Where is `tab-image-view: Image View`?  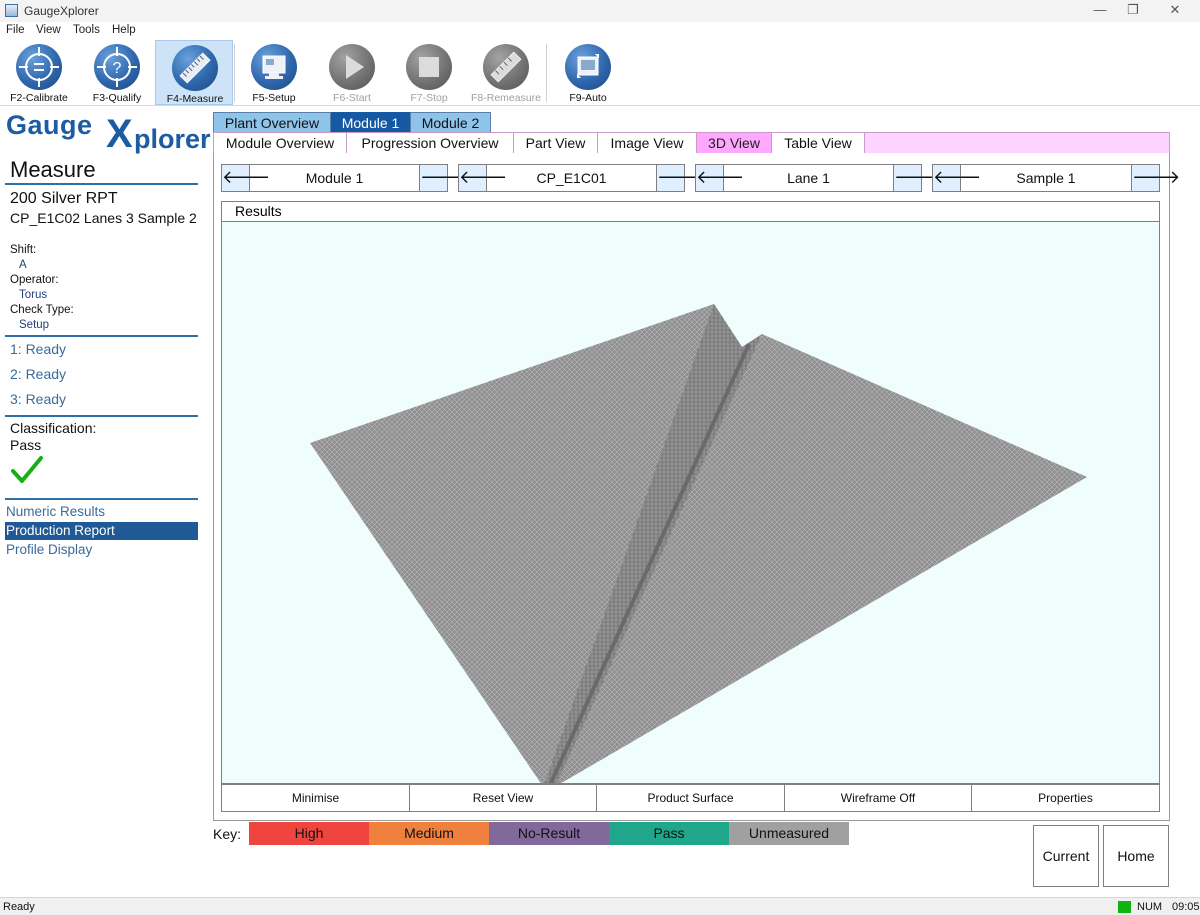 tab-image-view: Image View is located at coordinates (647, 143).